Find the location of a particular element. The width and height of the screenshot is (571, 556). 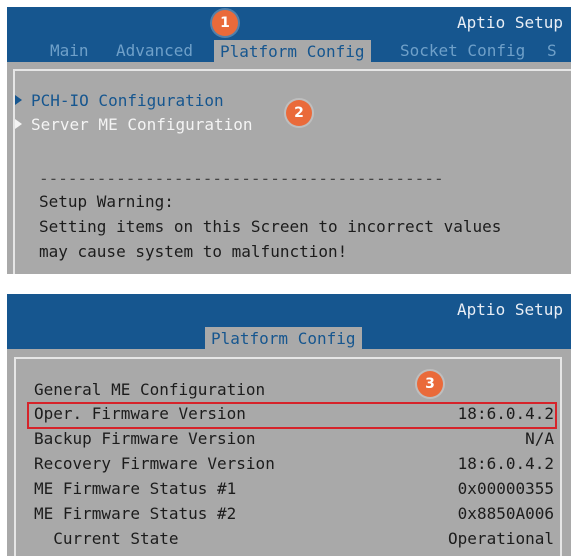

tab-advanced: Advanced is located at coordinates (154, 50).